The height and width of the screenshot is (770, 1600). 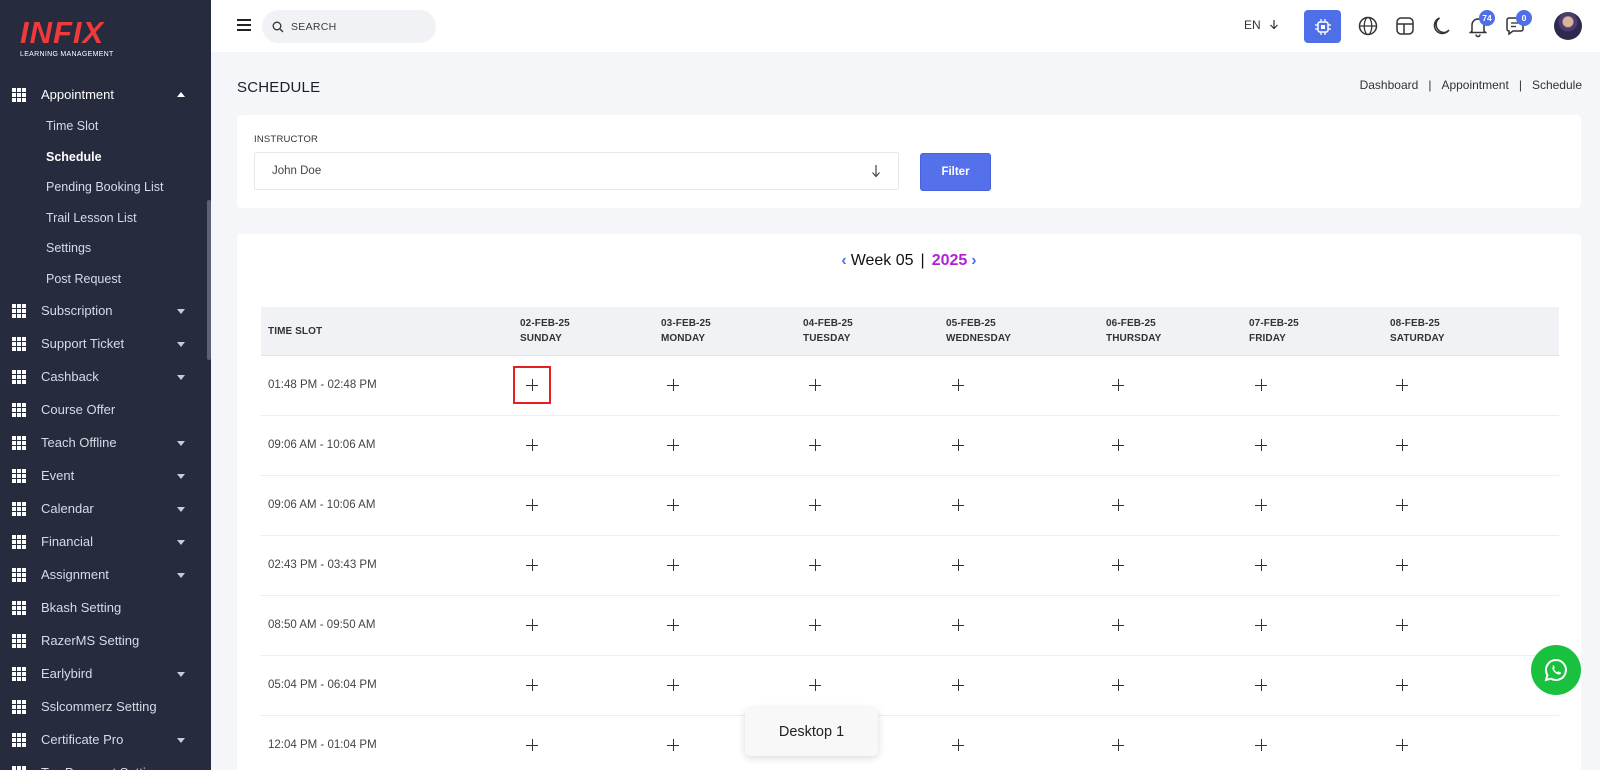 What do you see at coordinates (576, 171) in the screenshot?
I see `instructor-select: John Doe` at bounding box center [576, 171].